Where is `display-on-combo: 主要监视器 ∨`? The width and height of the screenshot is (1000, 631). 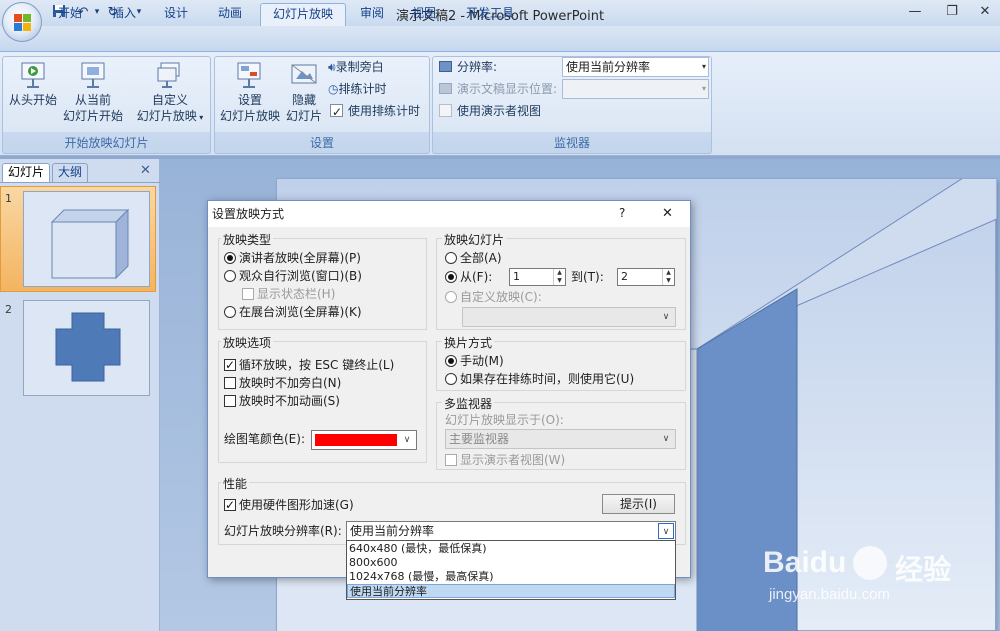
display-on-combo: 主要监视器 ∨ is located at coordinates (560, 439).